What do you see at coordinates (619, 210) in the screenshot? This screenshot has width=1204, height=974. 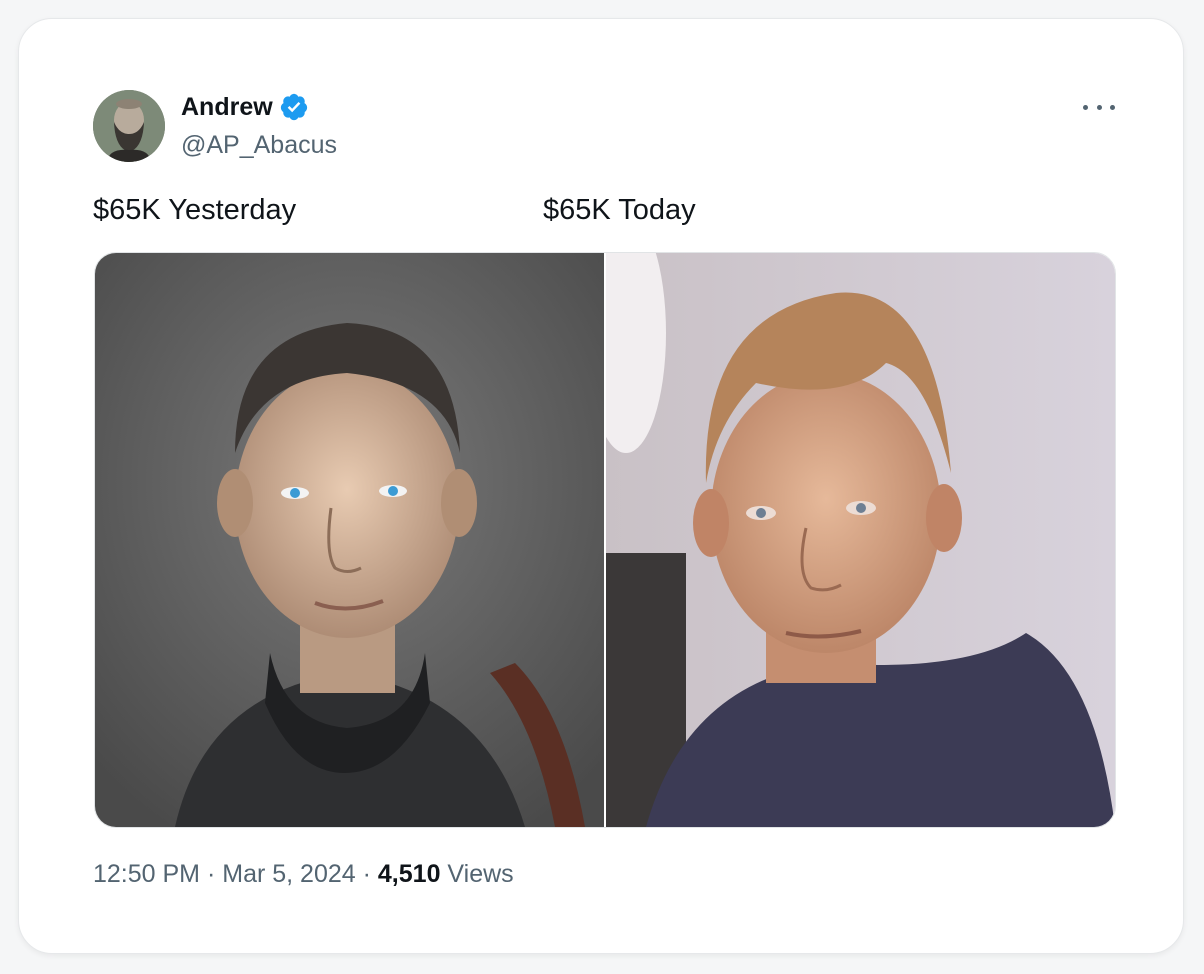 I see `caption-right: $65K Today` at bounding box center [619, 210].